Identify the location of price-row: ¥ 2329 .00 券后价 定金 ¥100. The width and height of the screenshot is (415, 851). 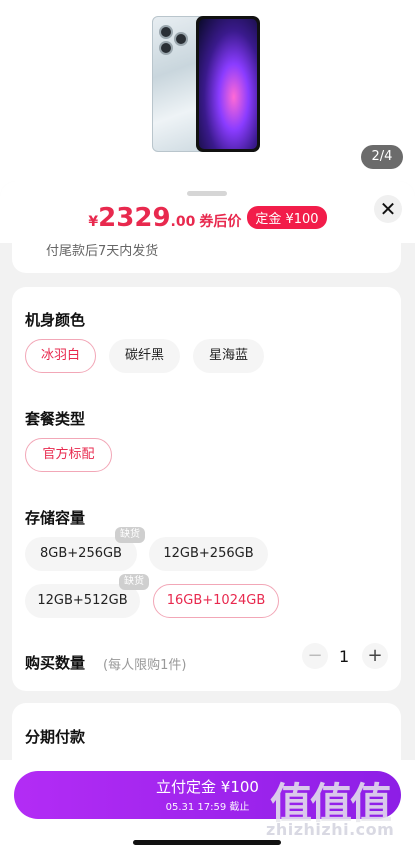
(207, 218).